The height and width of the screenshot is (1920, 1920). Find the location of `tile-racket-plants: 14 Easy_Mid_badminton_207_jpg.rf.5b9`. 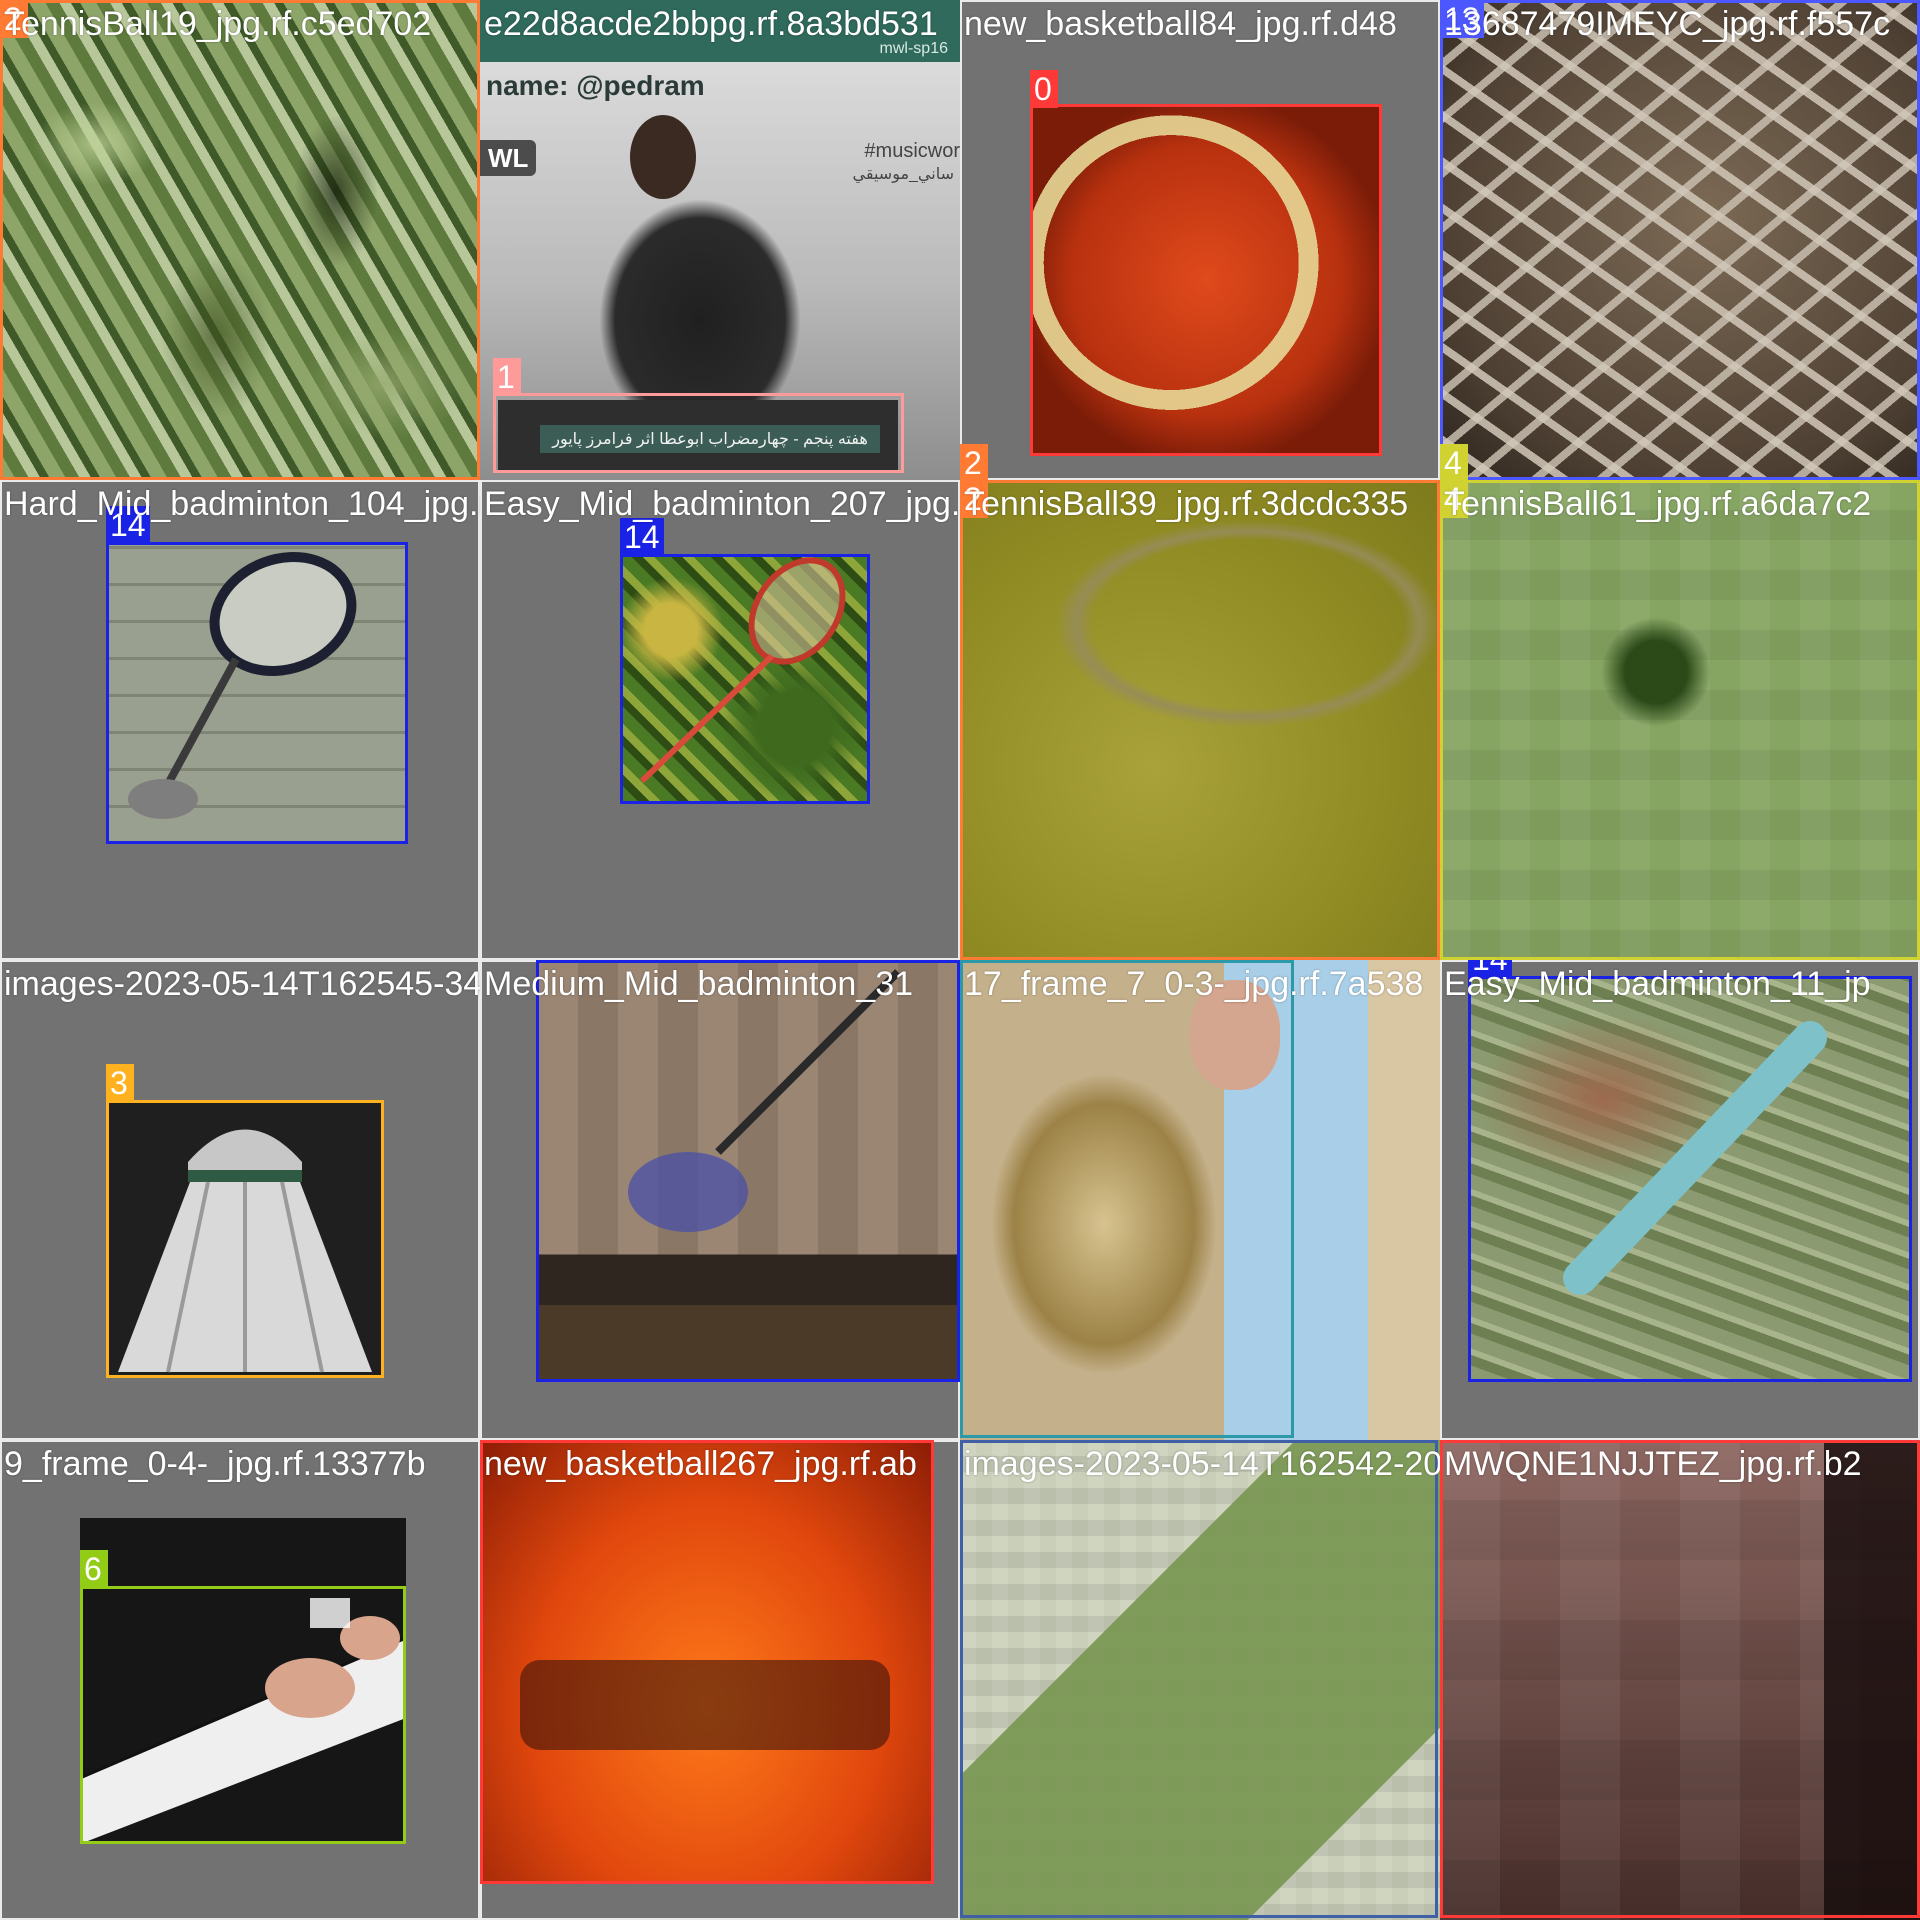

tile-racket-plants: 14 Easy_Mid_badminton_207_jpg.rf.5b9 is located at coordinates (720, 720).